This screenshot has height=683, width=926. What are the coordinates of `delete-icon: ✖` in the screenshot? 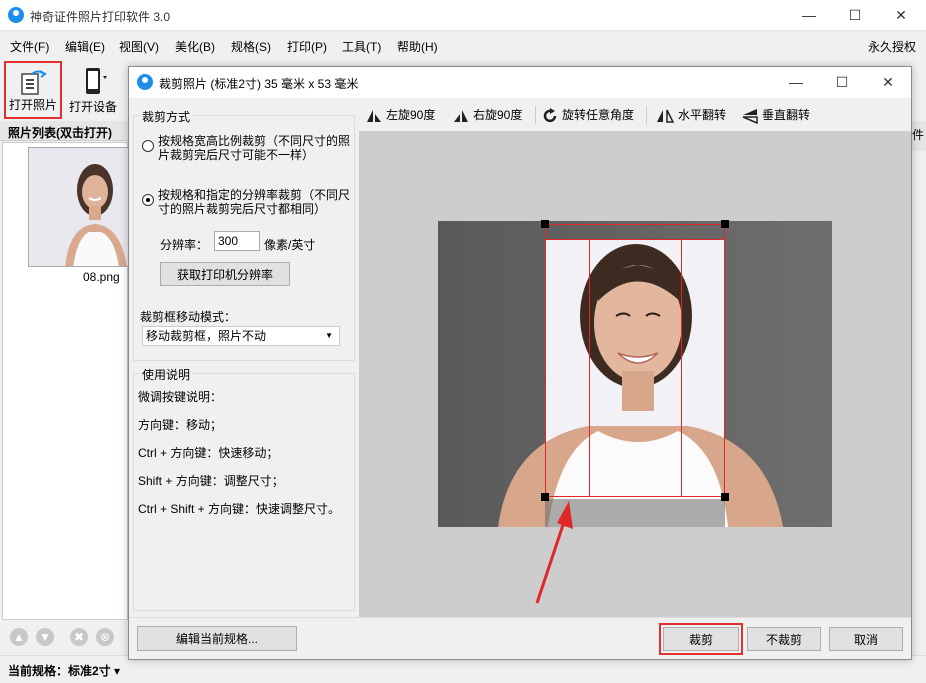 It's located at (79, 637).